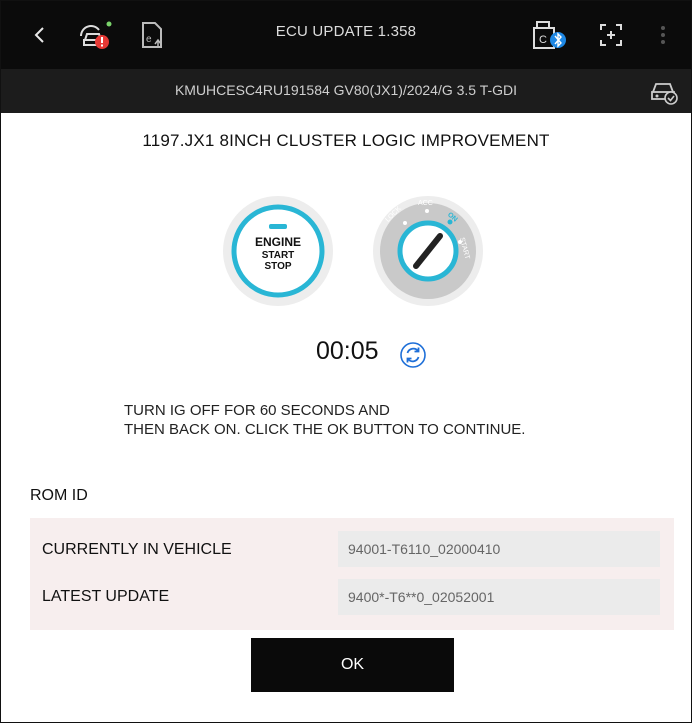  I want to click on refresh-icon, so click(413, 355).